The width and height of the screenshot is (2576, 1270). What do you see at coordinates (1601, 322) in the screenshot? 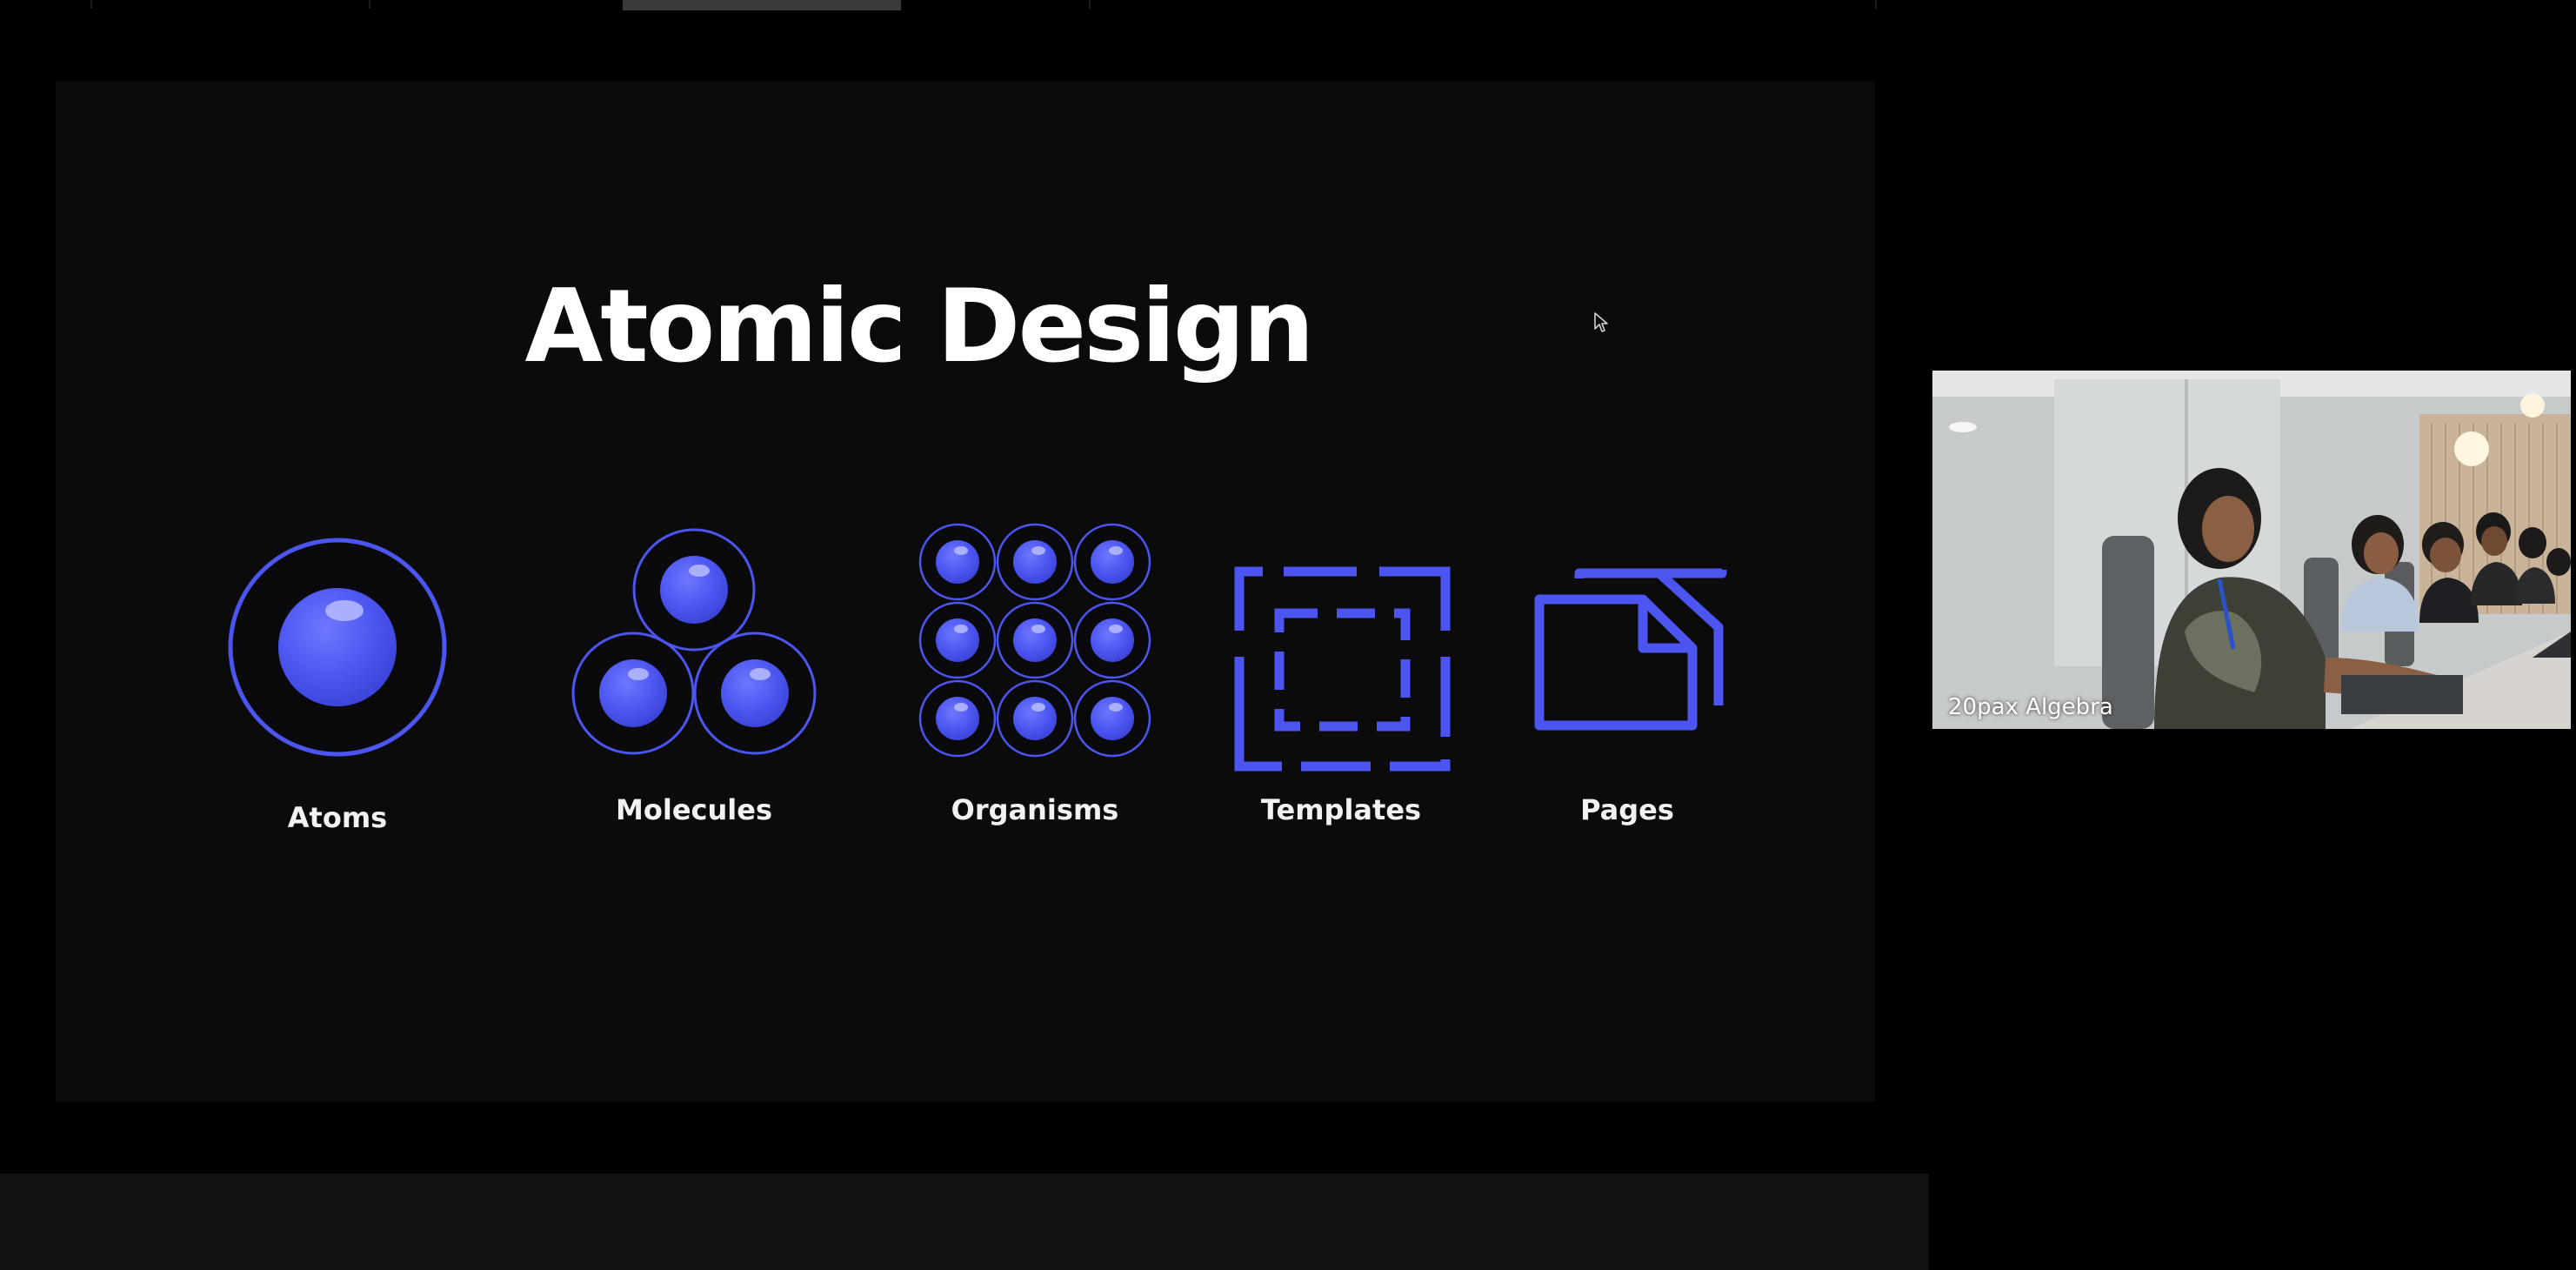
I see `mouse-cursor-icon` at bounding box center [1601, 322].